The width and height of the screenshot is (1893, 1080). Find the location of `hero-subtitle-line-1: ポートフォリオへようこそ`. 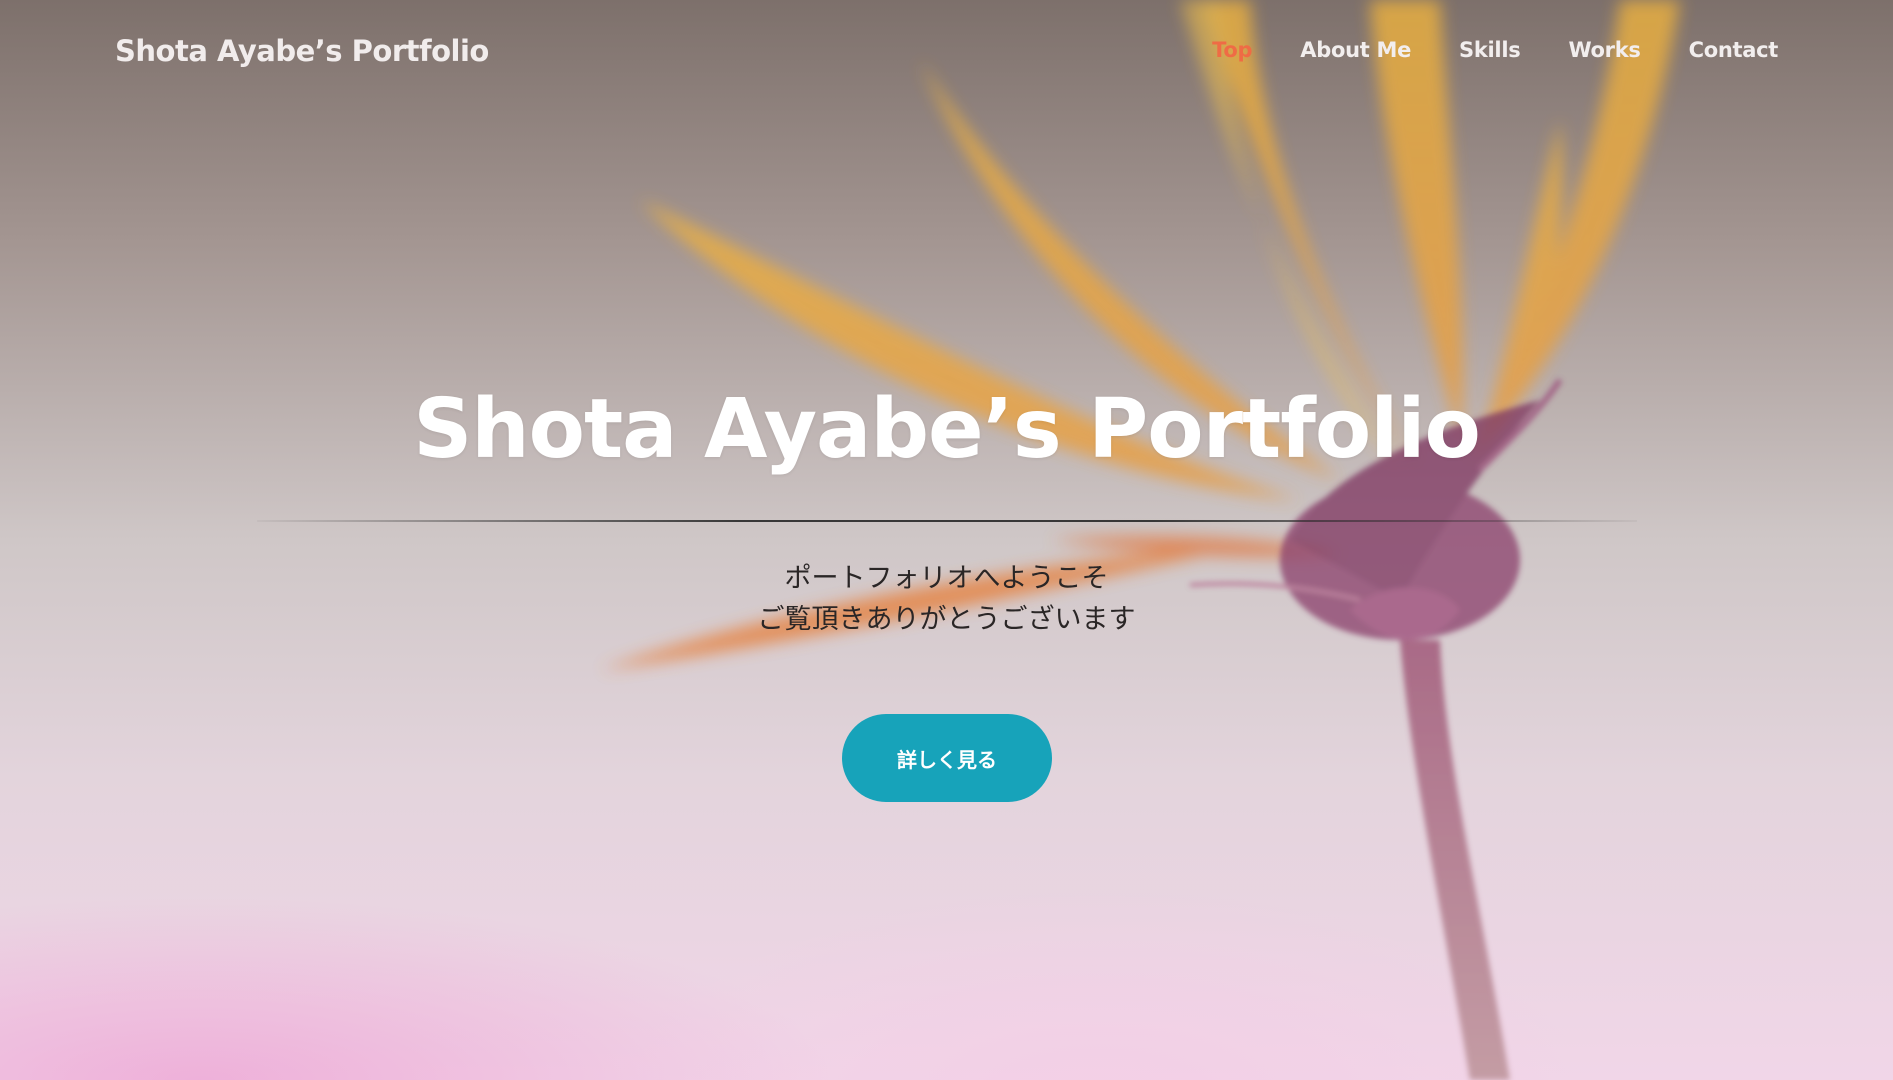

hero-subtitle-line-1: ポートフォリオへようこそ is located at coordinates (946, 578).